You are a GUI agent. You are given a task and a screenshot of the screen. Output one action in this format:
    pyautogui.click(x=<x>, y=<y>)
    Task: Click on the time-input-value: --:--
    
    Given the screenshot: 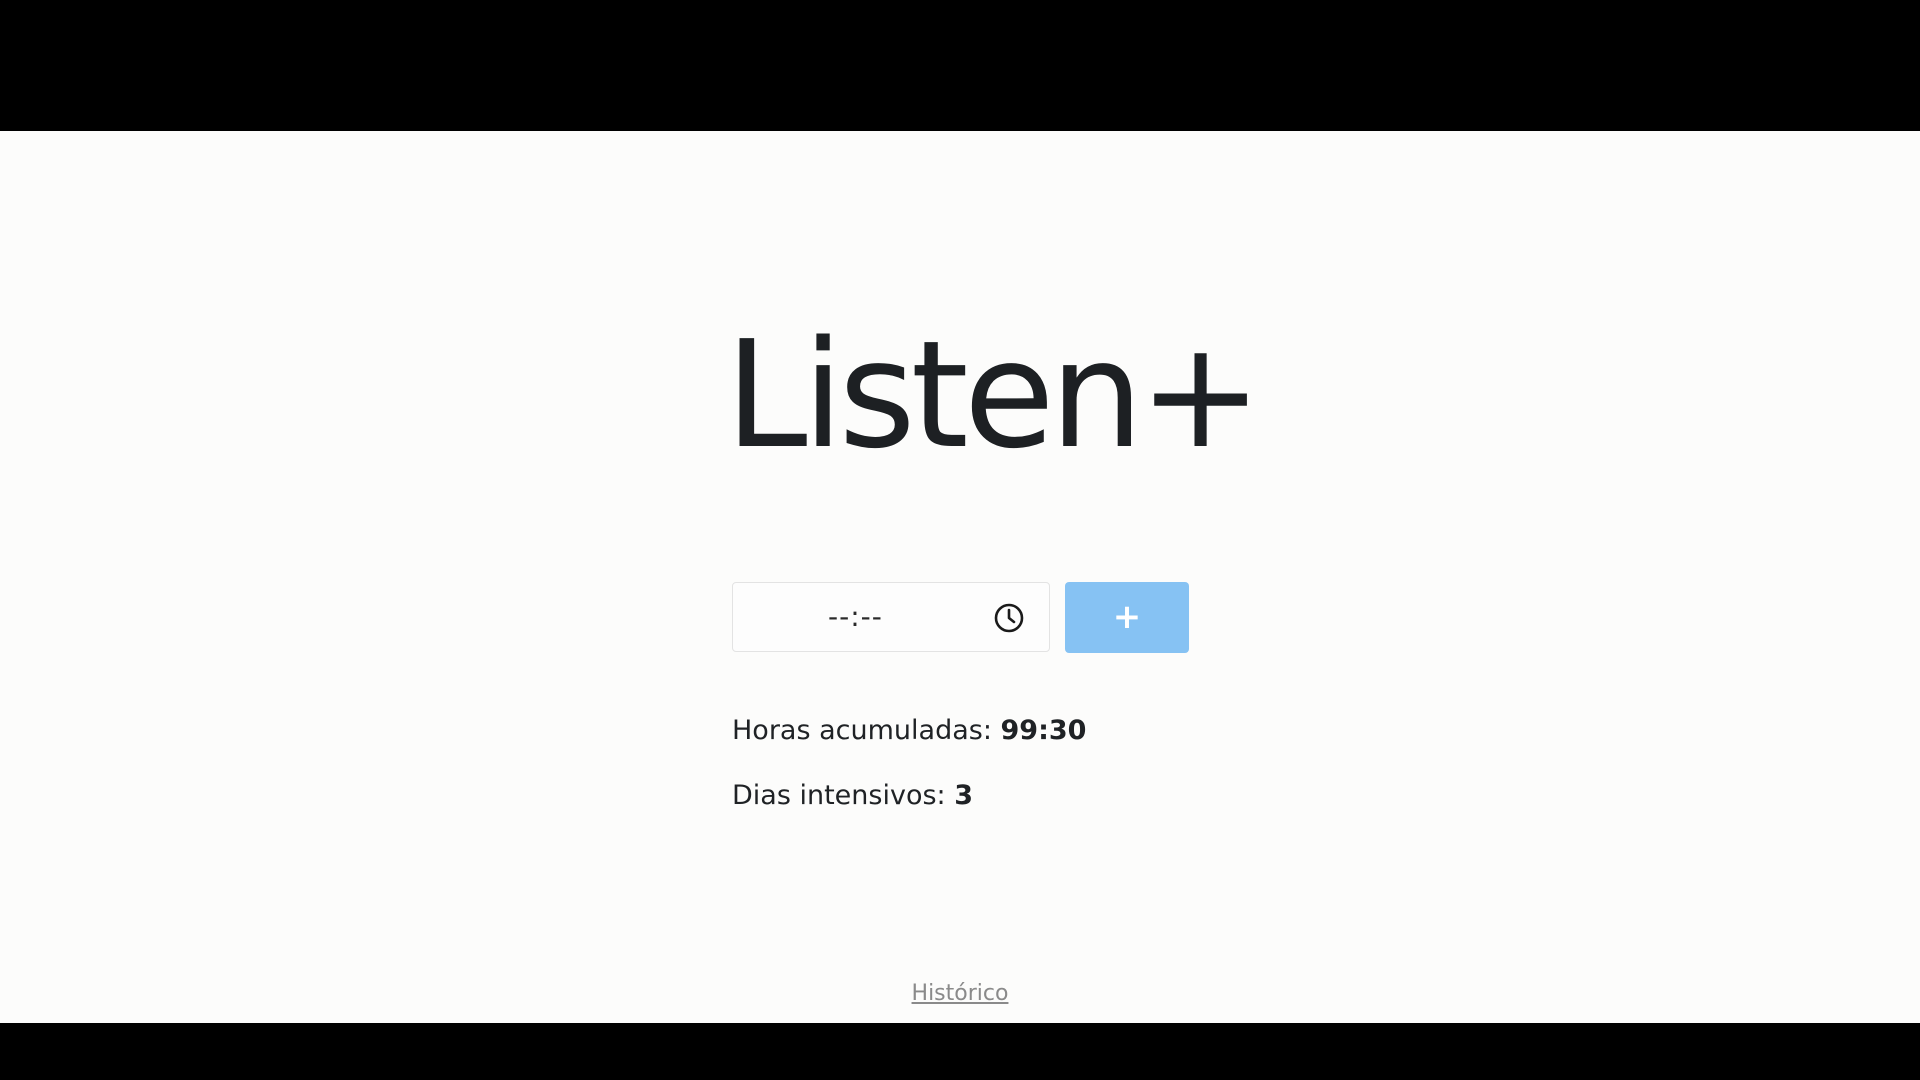 What is the action you would take?
    pyautogui.click(x=855, y=616)
    